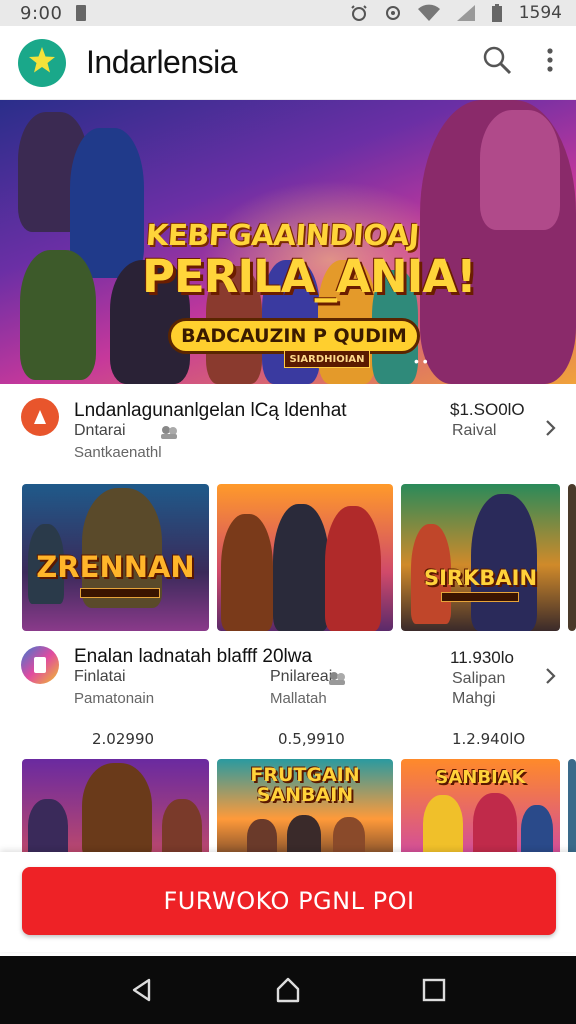  What do you see at coordinates (311, 739) in the screenshot?
I see `stat-value: 0.5,9910` at bounding box center [311, 739].